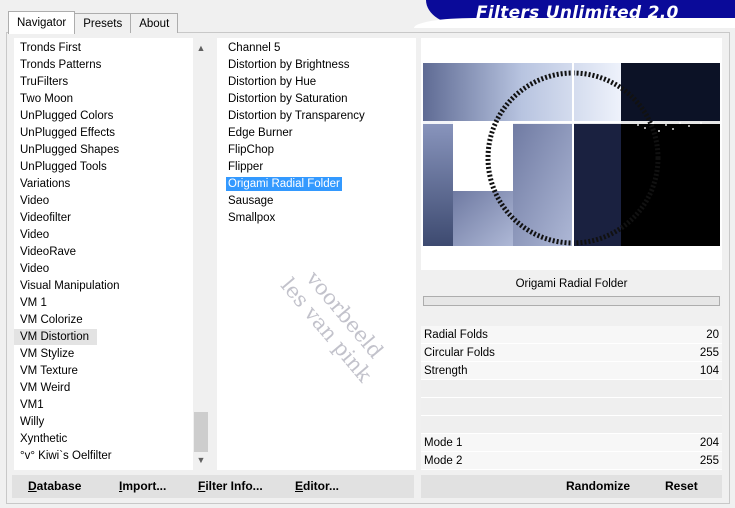 The height and width of the screenshot is (508, 735). I want to click on tab-presets: Presets, so click(103, 23).